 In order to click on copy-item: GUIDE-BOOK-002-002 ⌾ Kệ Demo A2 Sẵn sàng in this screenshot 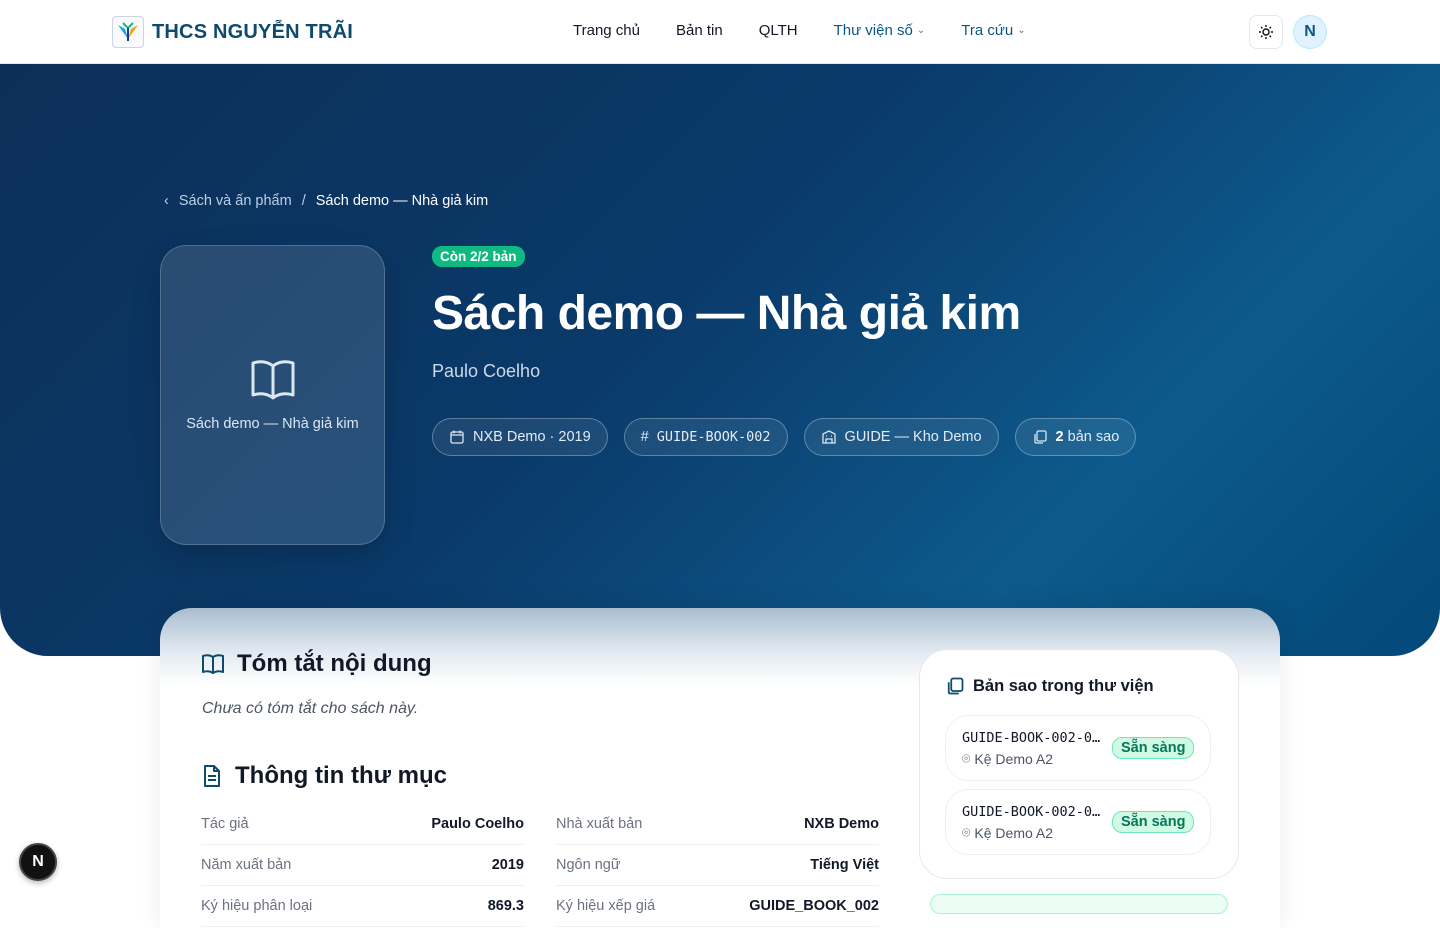, I will do `click(1078, 822)`.